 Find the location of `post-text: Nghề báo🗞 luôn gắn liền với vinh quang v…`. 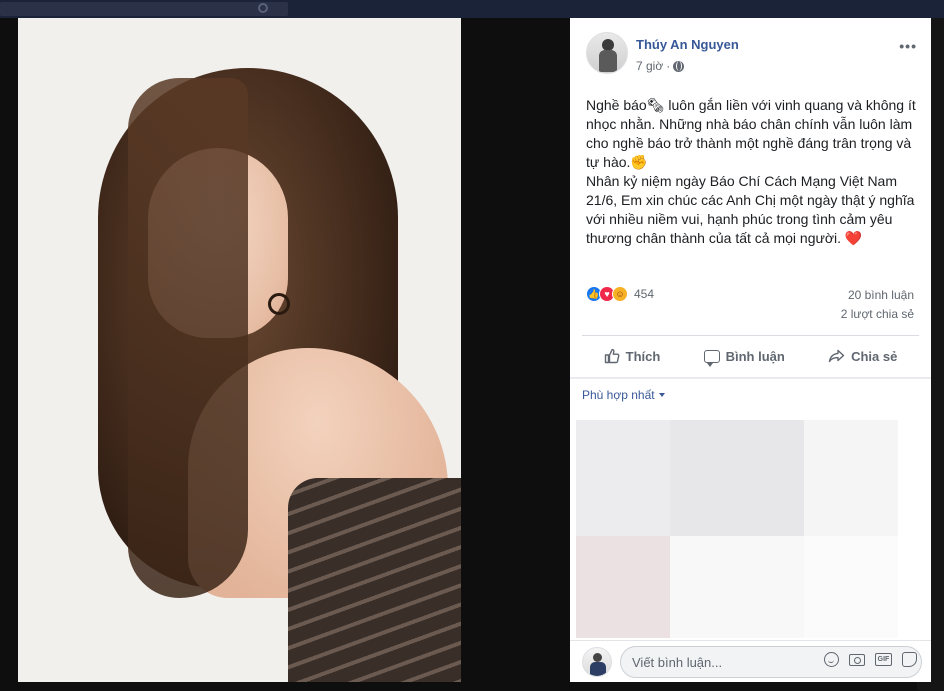

post-text: Nghề báo🗞 luôn gắn liền với vinh quang v… is located at coordinates (751, 171).